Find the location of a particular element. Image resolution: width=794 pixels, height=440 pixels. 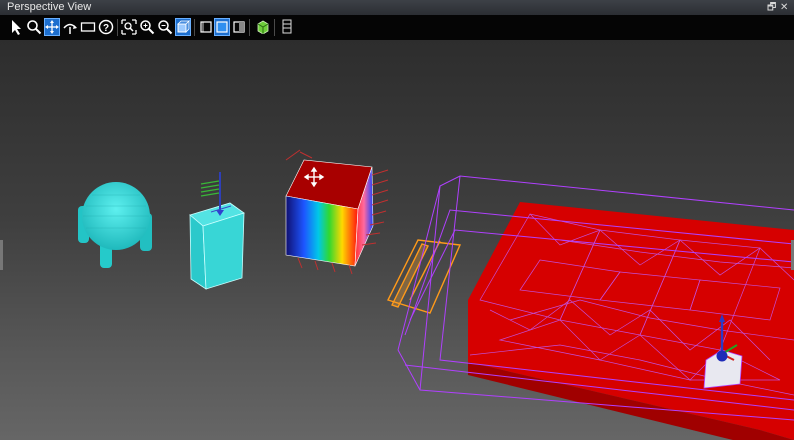

box-object is located at coordinates (217, 231).